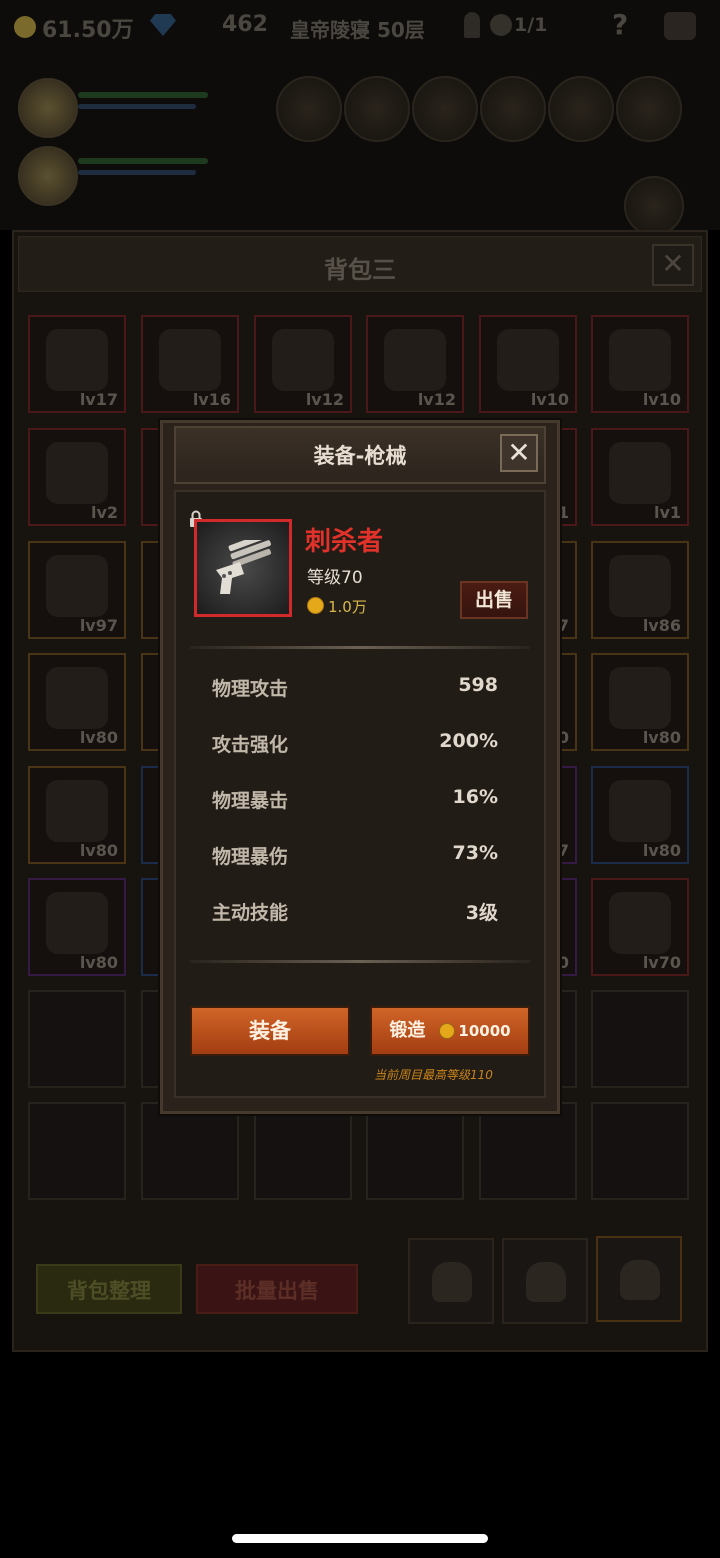 The height and width of the screenshot is (1558, 720). I want to click on backpack-close-button: ✕, so click(673, 265).